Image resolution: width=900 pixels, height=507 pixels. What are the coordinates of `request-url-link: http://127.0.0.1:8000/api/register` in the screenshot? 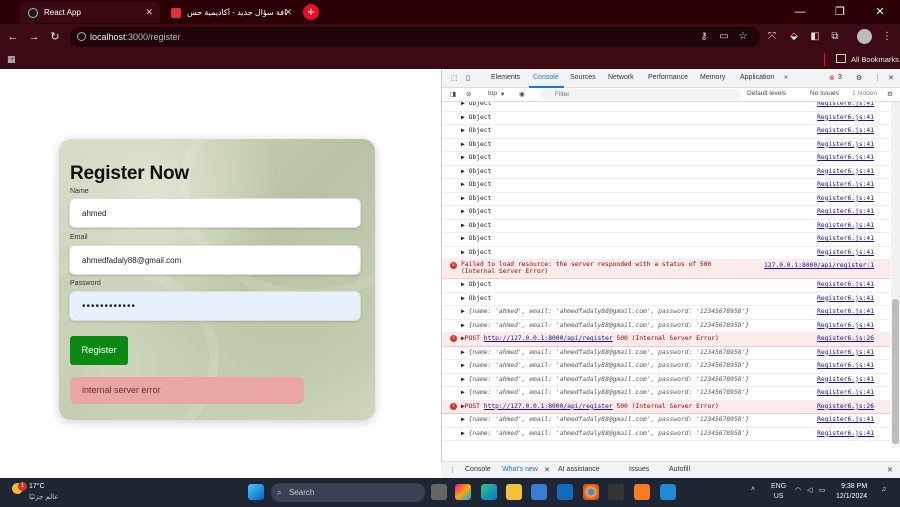 It's located at (548, 338).